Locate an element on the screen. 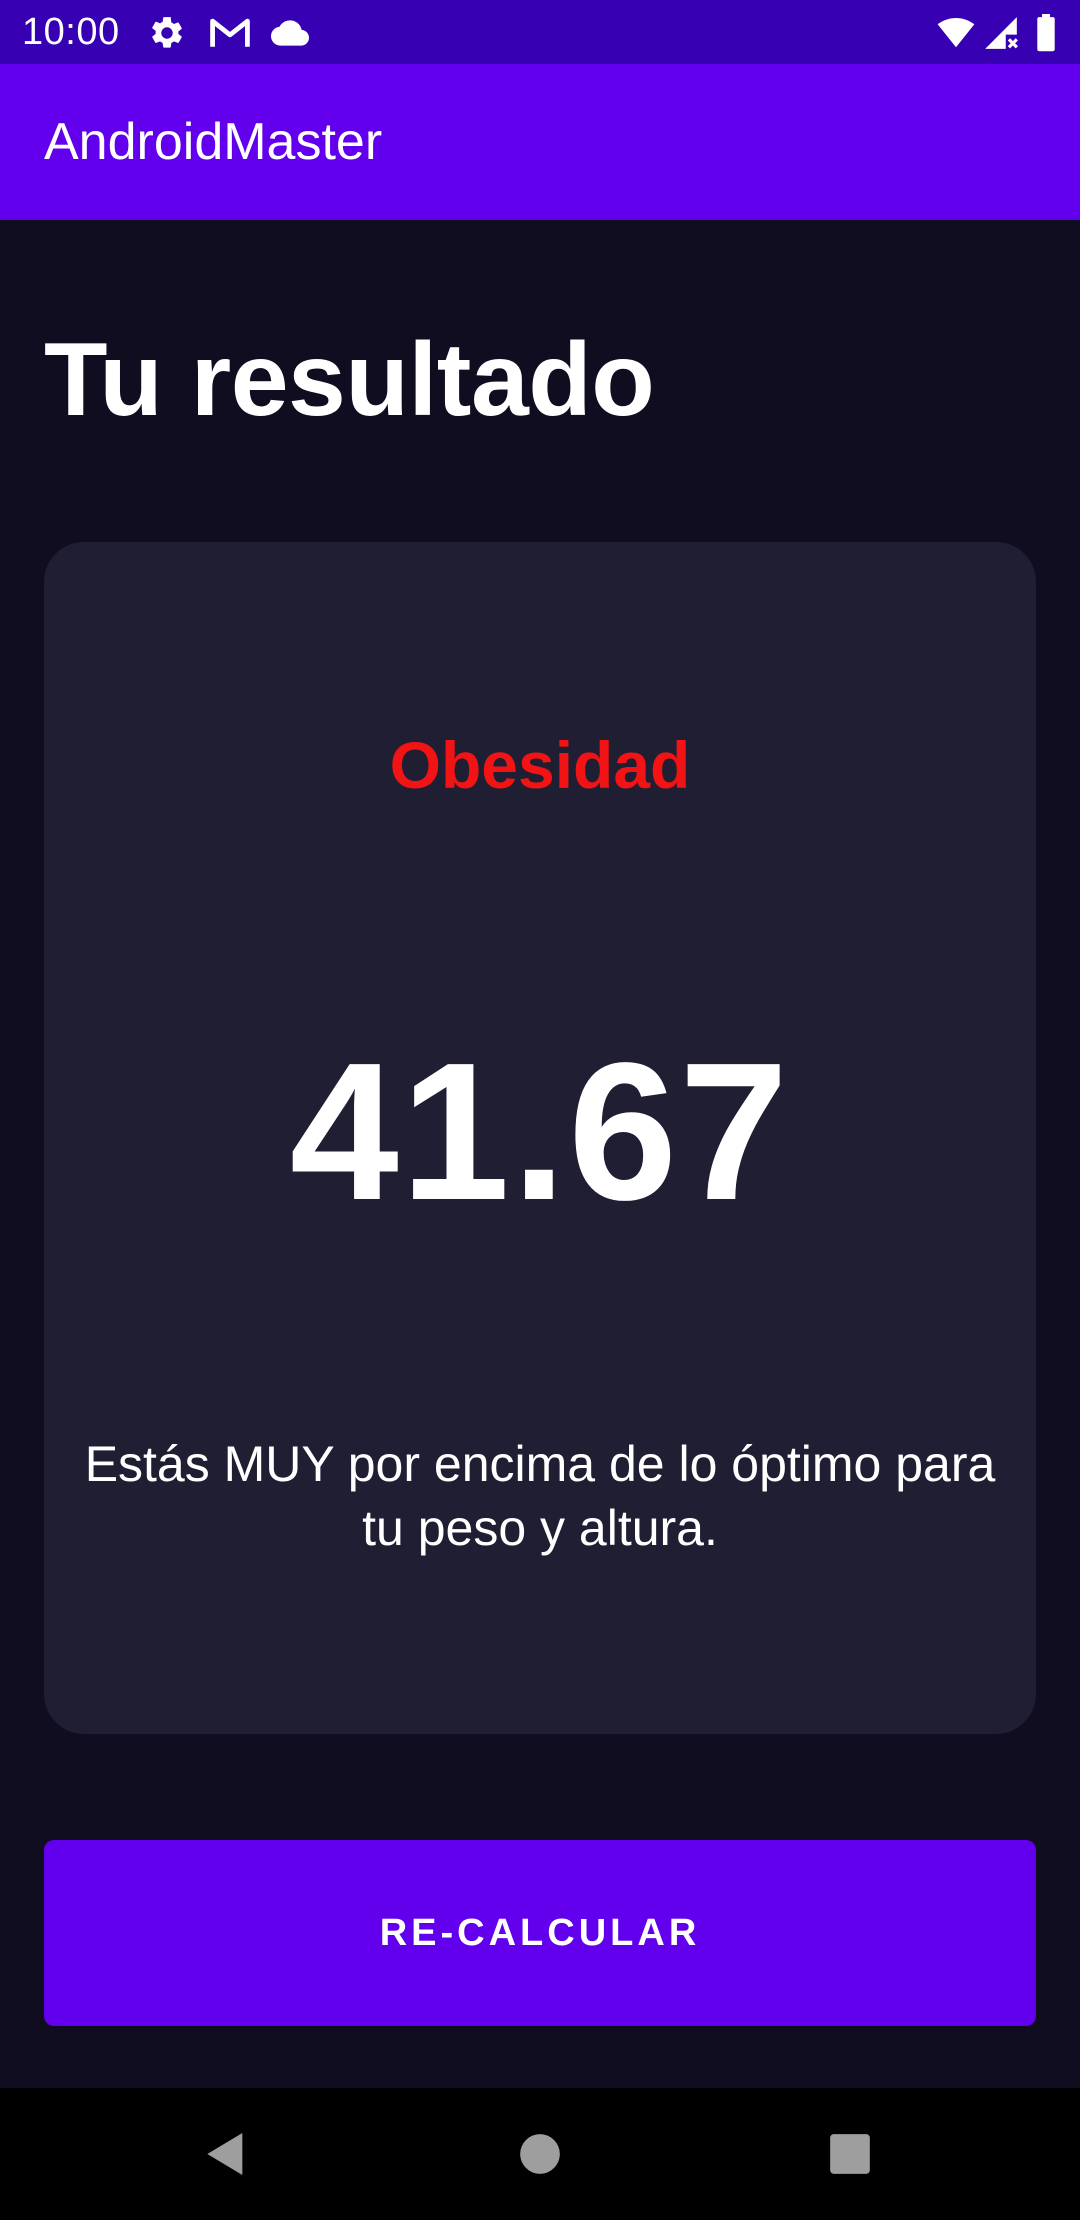 This screenshot has width=1080, height=2220. app-title: AndroidMaster is located at coordinates (213, 142).